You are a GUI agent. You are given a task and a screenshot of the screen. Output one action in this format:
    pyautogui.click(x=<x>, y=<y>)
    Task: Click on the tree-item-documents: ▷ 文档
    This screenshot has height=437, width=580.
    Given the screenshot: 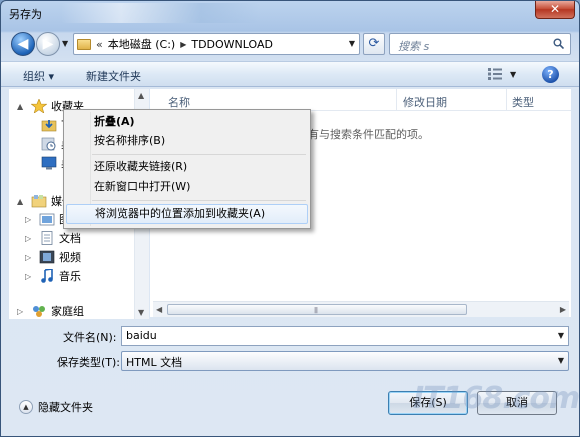 What is the action you would take?
    pyautogui.click(x=82, y=238)
    